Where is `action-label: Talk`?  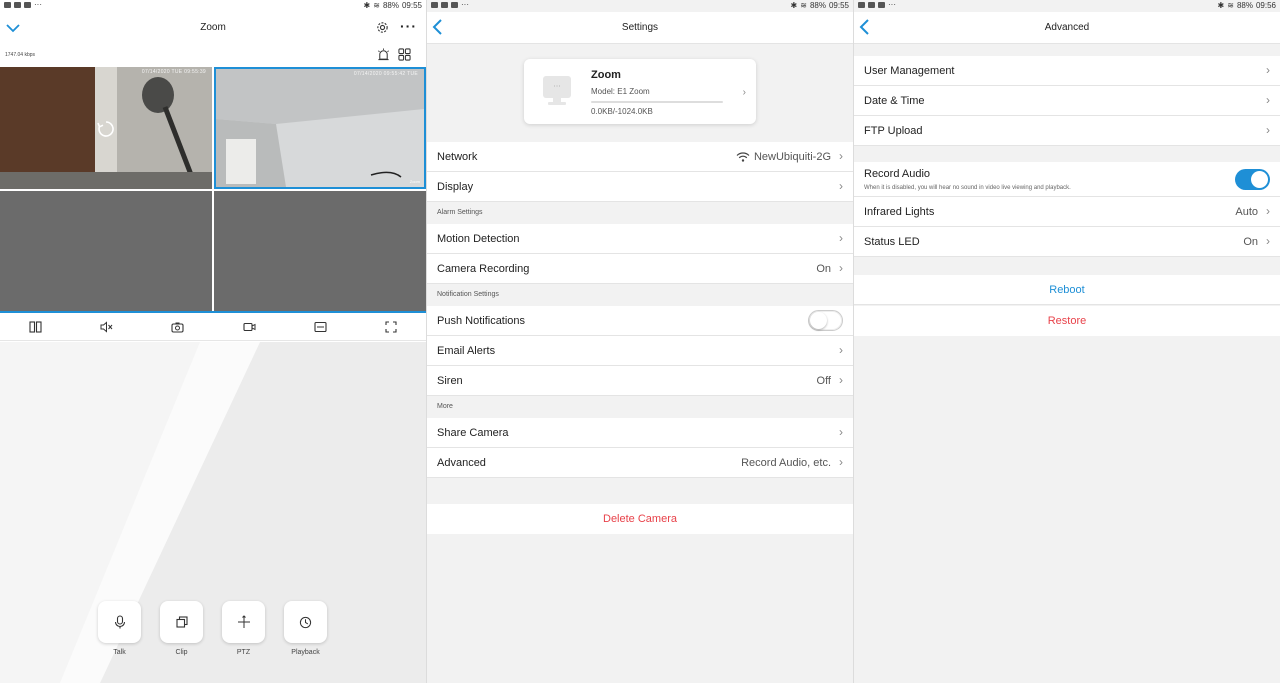 action-label: Talk is located at coordinates (119, 652).